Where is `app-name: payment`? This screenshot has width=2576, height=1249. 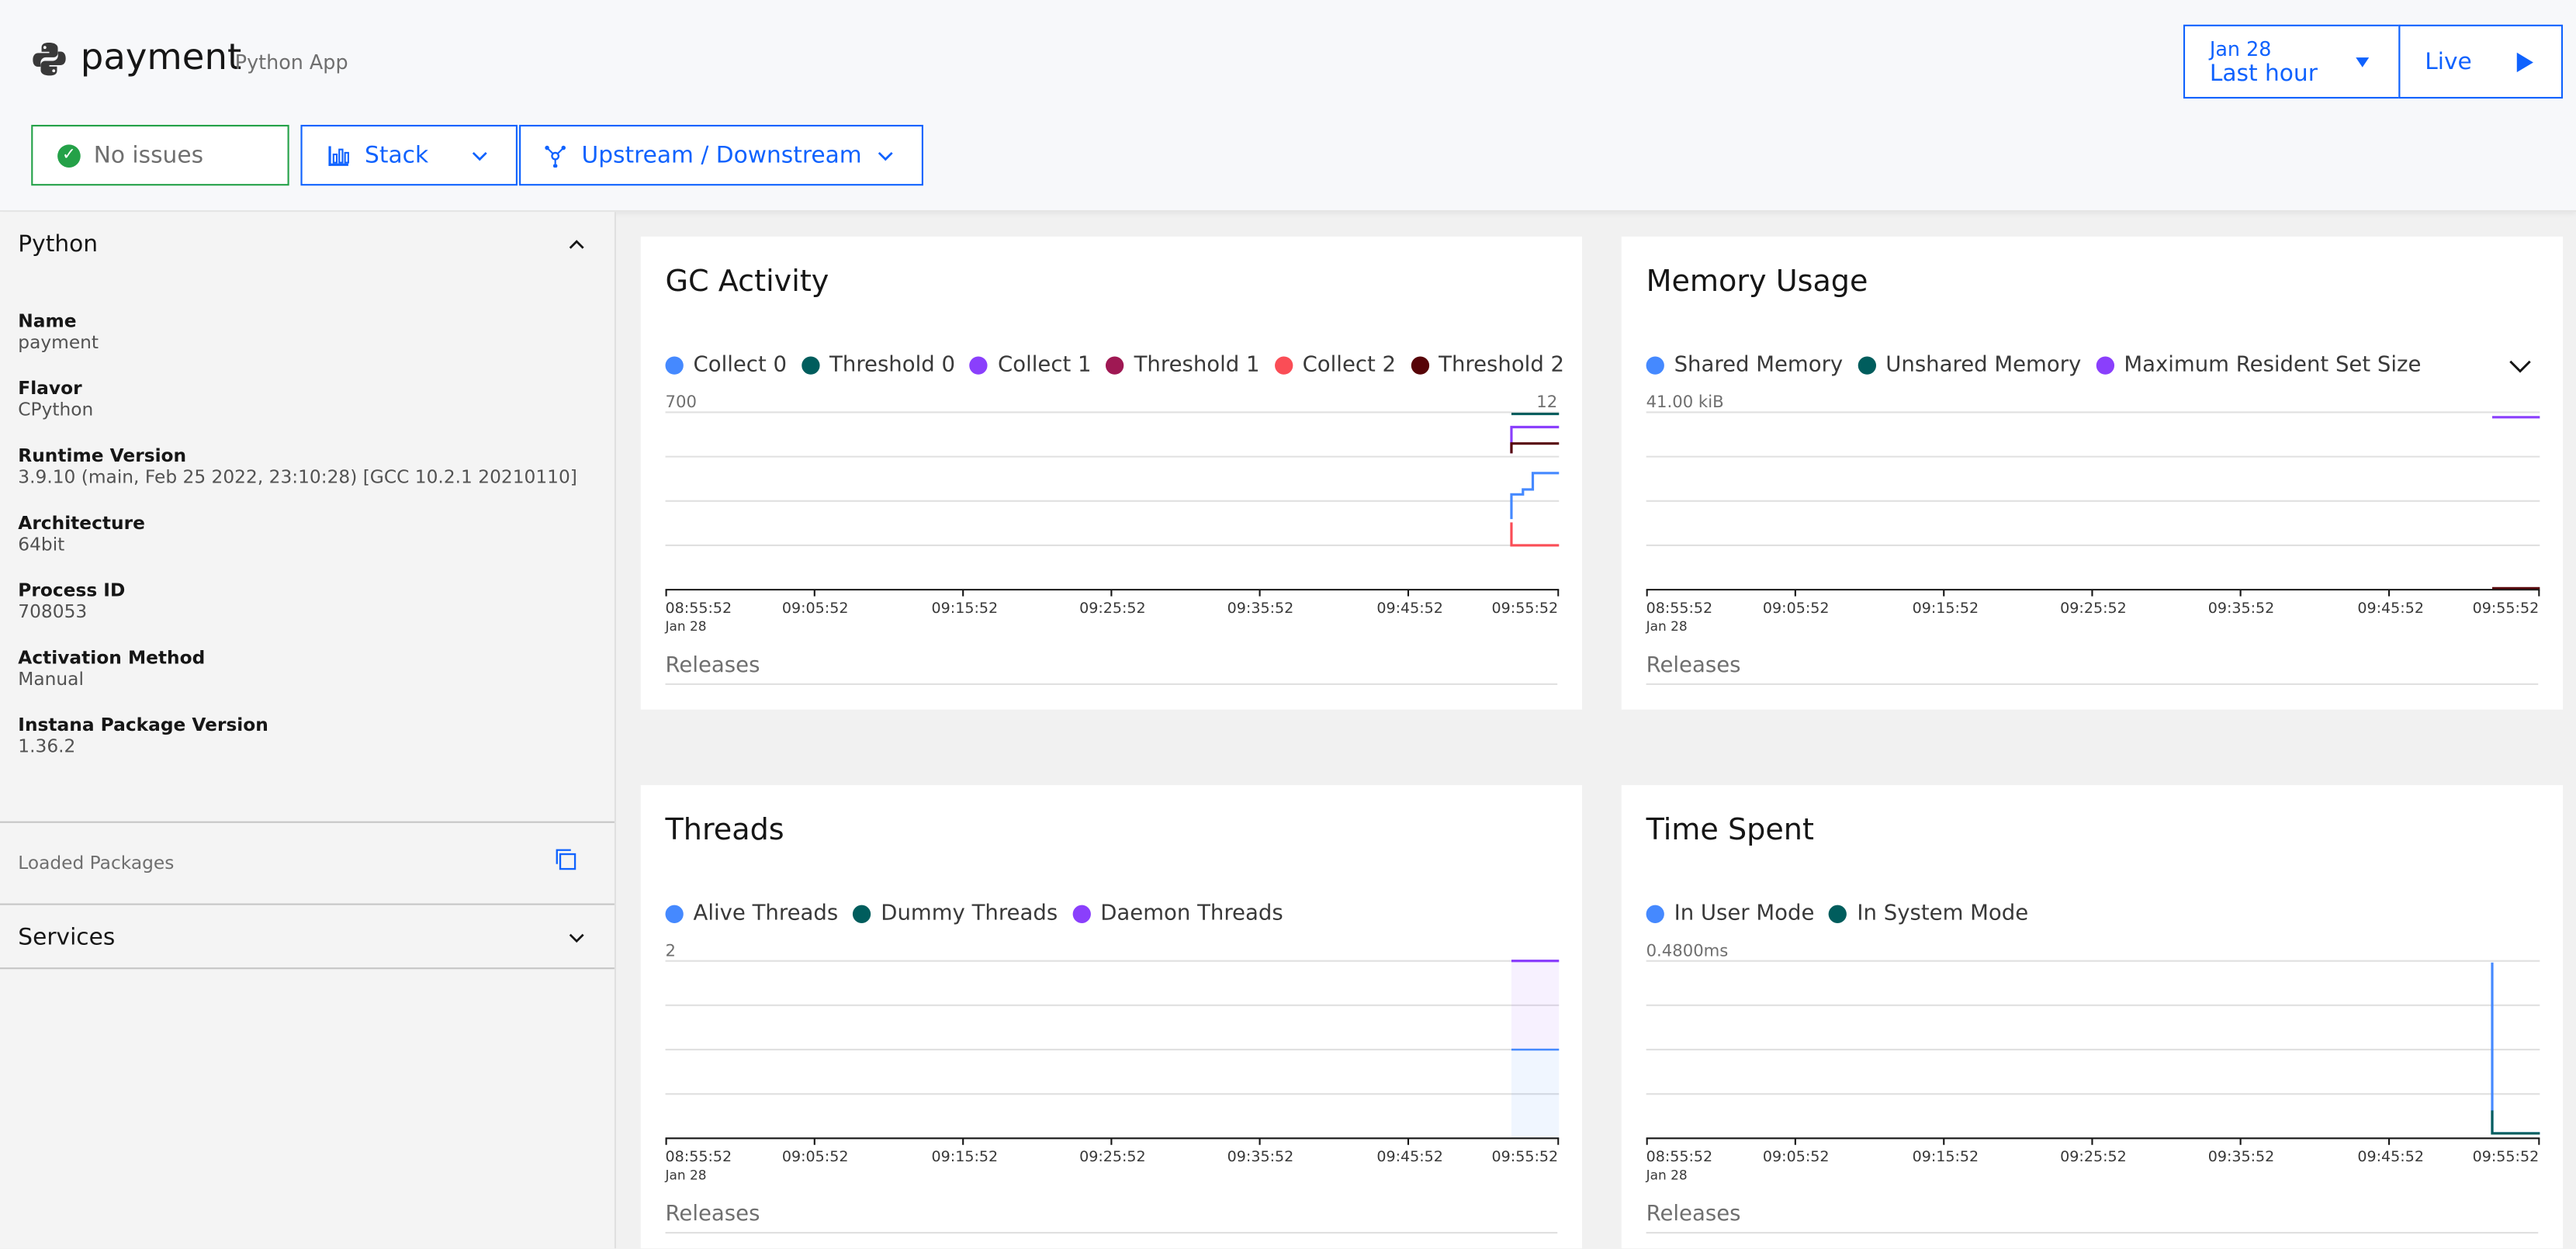
app-name: payment is located at coordinates (161, 58).